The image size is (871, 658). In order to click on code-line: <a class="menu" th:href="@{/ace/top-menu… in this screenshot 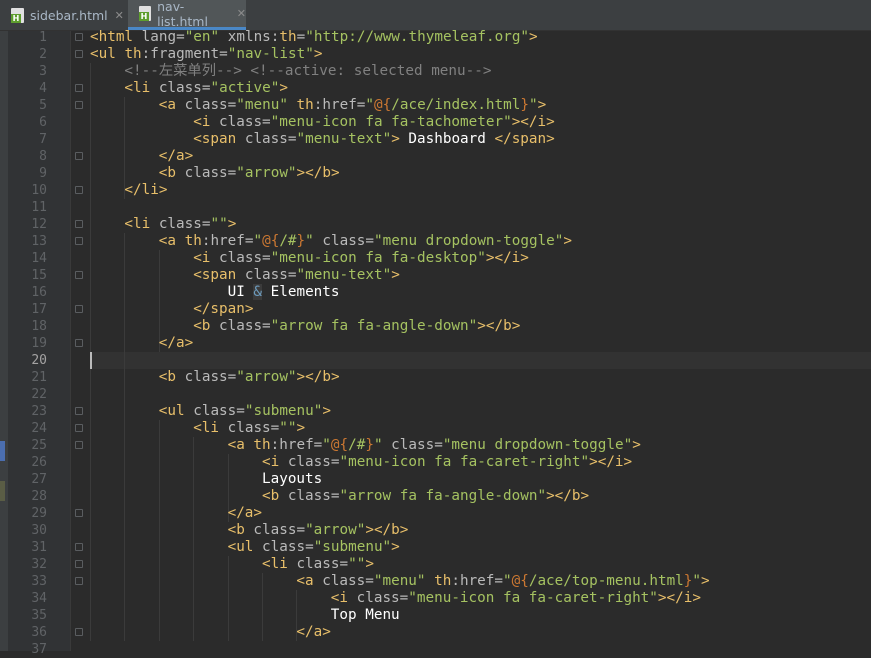, I will do `click(502, 581)`.